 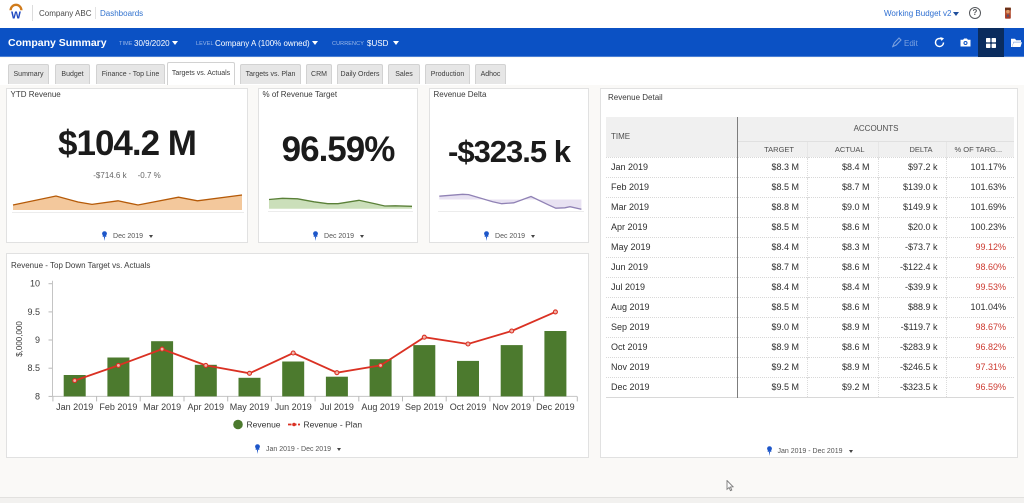 I want to click on svg-text: Oct 2019, so click(x=468, y=407).